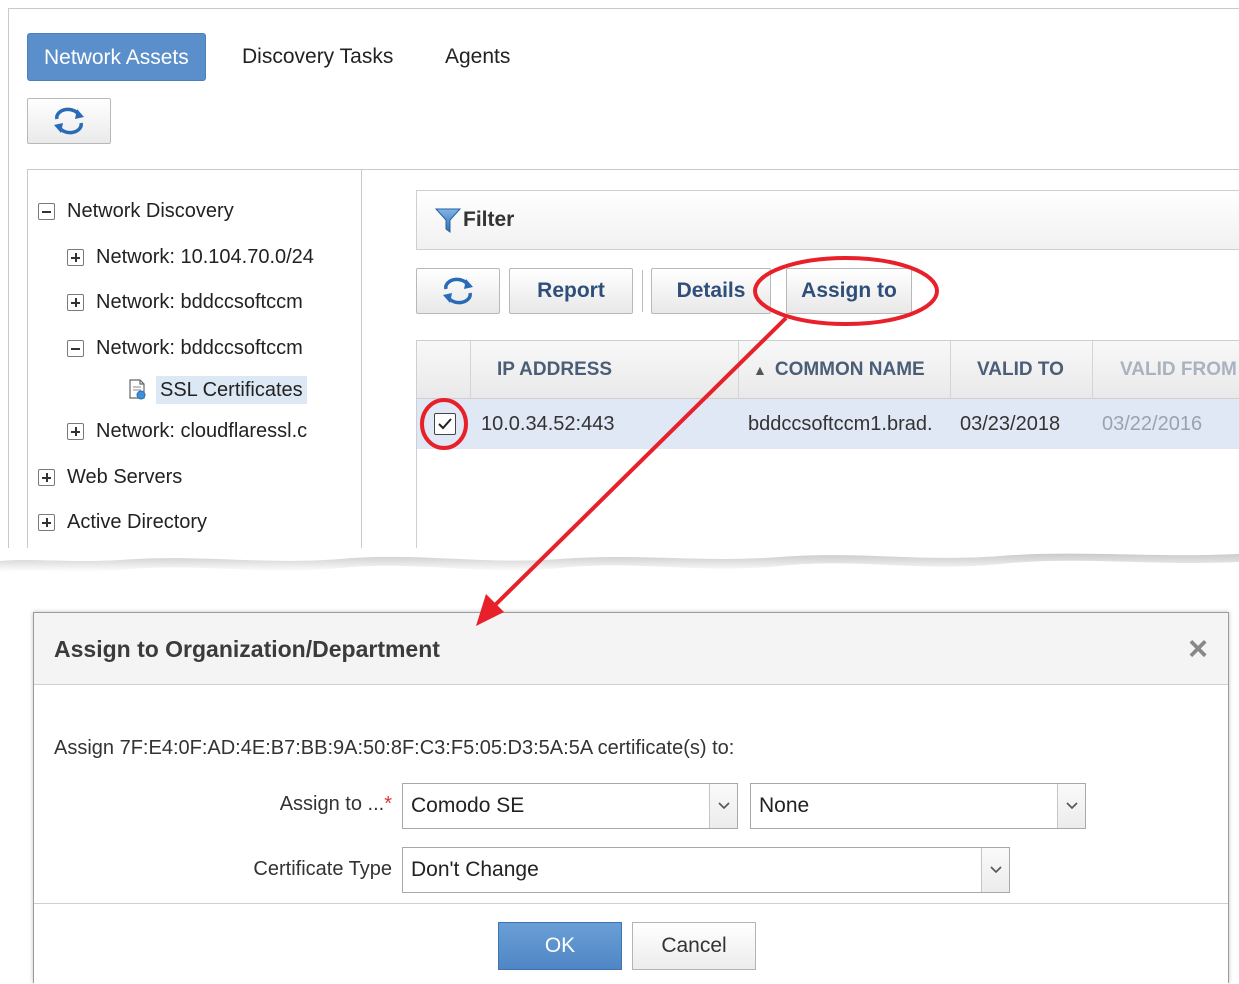 Image resolution: width=1239 pixels, height=984 pixels. What do you see at coordinates (605, 370) in the screenshot?
I see `column-ip-address: IP ADDRESS` at bounding box center [605, 370].